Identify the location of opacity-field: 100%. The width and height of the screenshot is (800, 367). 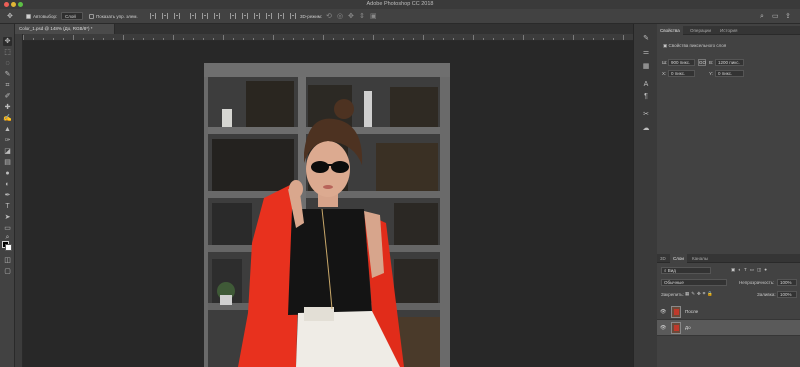
(787, 282).